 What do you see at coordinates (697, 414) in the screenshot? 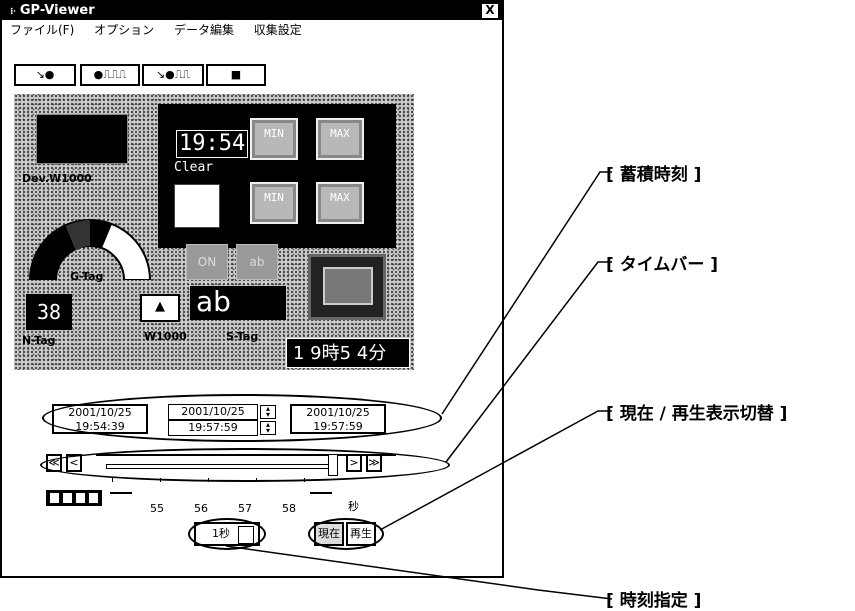
I see `callout-toggle-display: [ 現在 / 再生表示切替 ]` at bounding box center [697, 414].